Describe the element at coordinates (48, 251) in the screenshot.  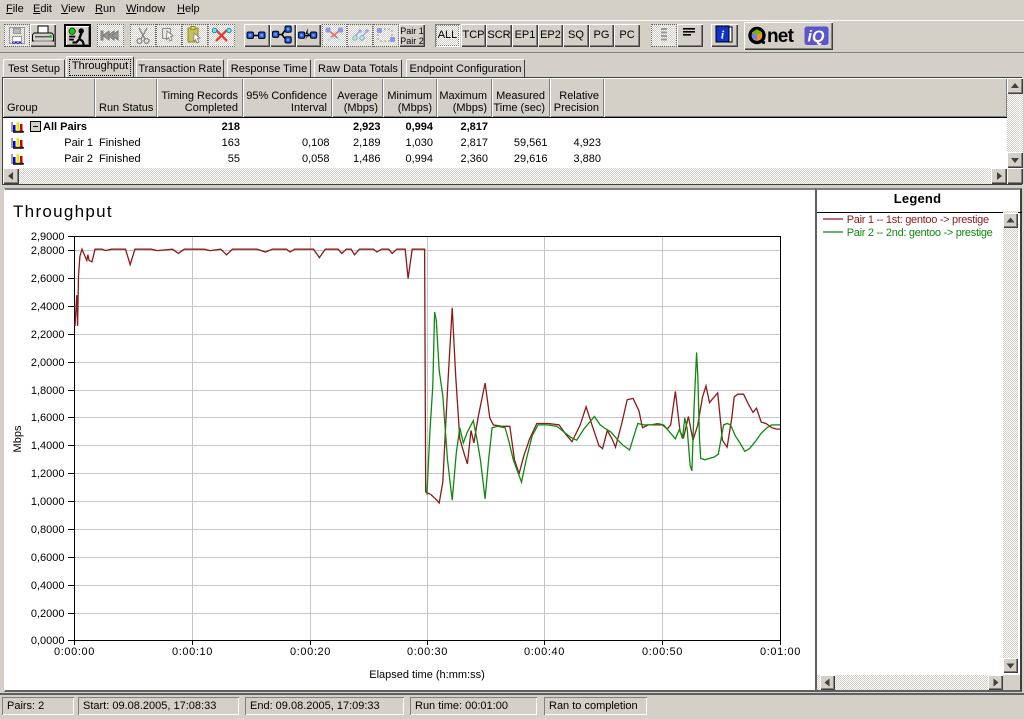
I see `svg-text: 2,8000` at that location.